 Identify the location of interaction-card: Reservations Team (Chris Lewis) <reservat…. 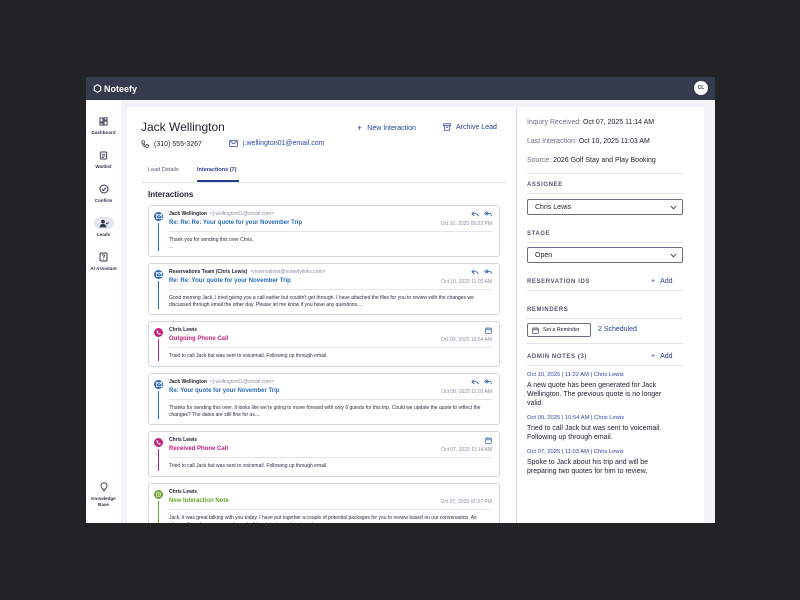
(324, 289).